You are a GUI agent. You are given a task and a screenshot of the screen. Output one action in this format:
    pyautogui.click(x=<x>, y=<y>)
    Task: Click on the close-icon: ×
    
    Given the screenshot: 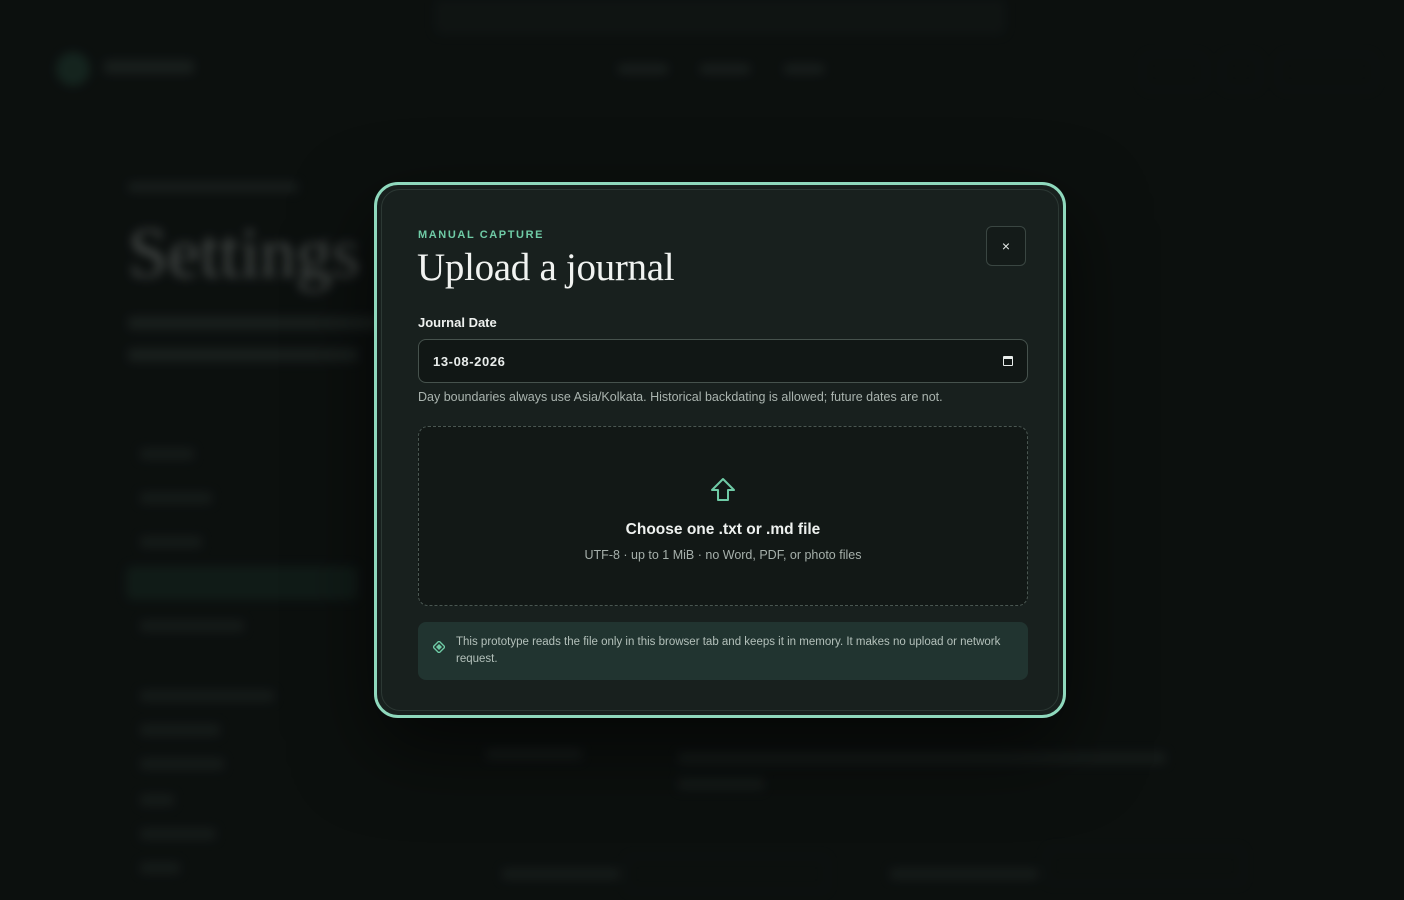 What is the action you would take?
    pyautogui.click(x=1006, y=246)
    